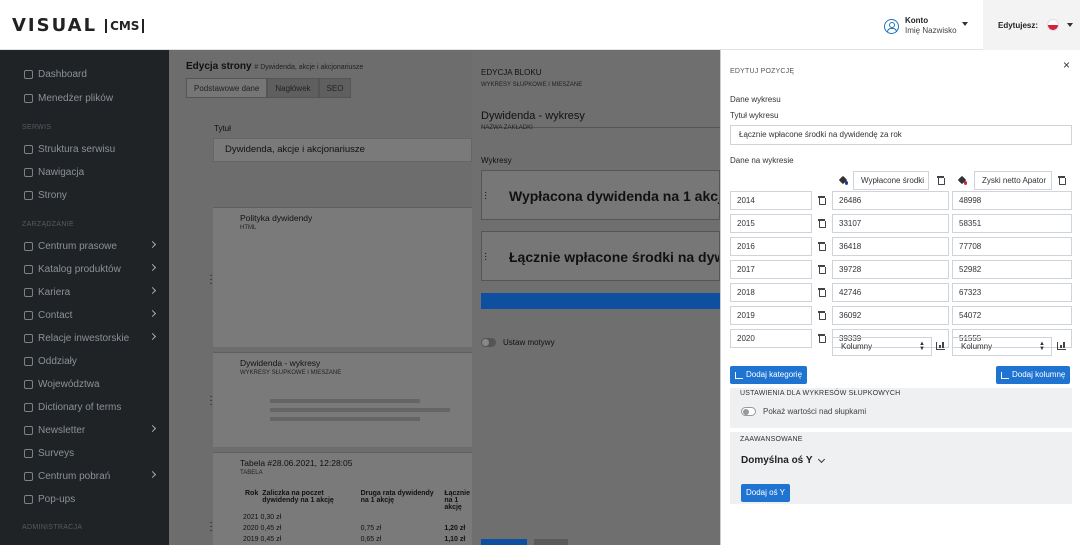 The width and height of the screenshot is (1080, 545). I want to click on sidebar-item-structure: Struktura serwisu, so click(94, 149).